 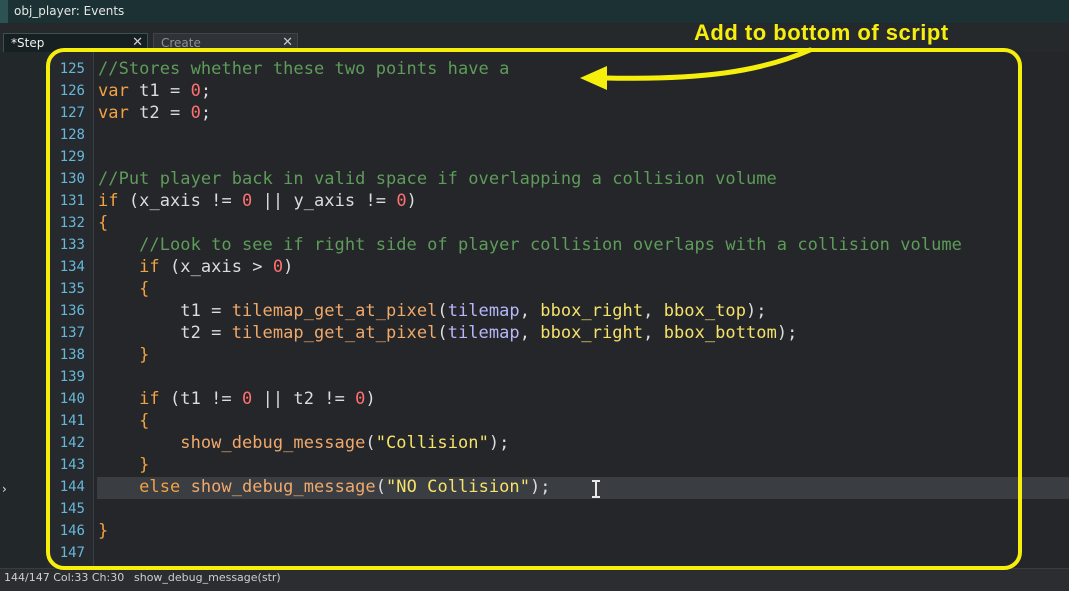 I want to click on code-token: t2 =, so click(x=159, y=113).